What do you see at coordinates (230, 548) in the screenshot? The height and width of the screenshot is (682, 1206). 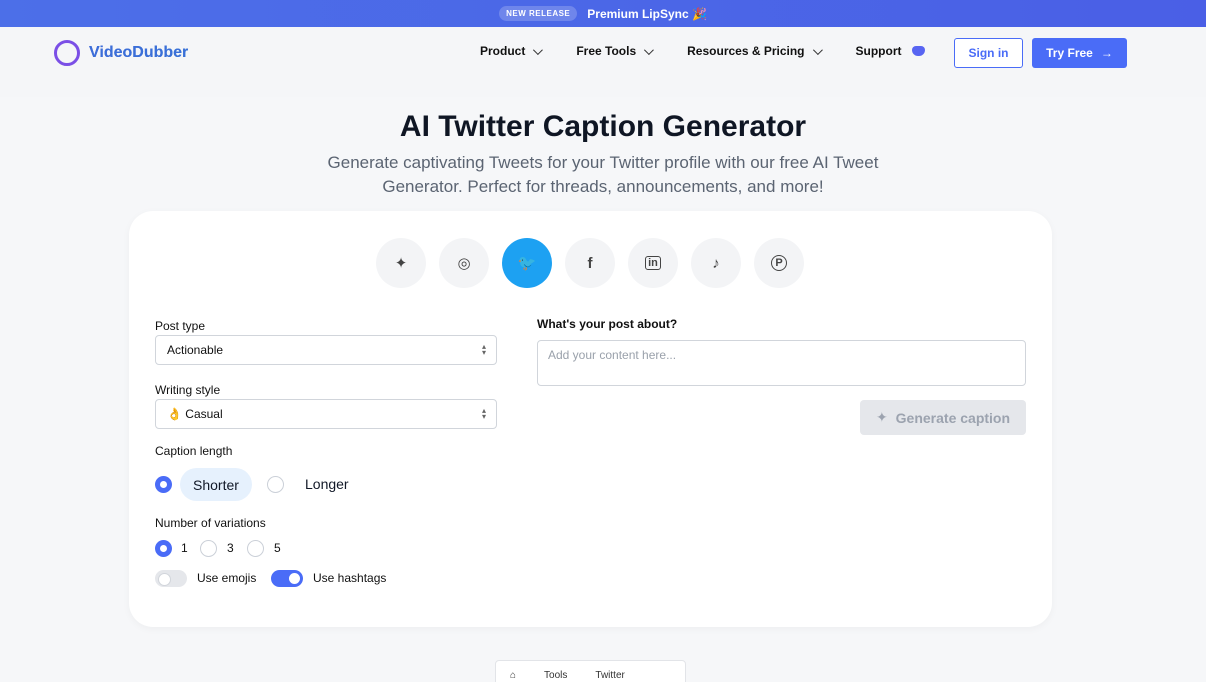 I see `variation-3-label: 3` at bounding box center [230, 548].